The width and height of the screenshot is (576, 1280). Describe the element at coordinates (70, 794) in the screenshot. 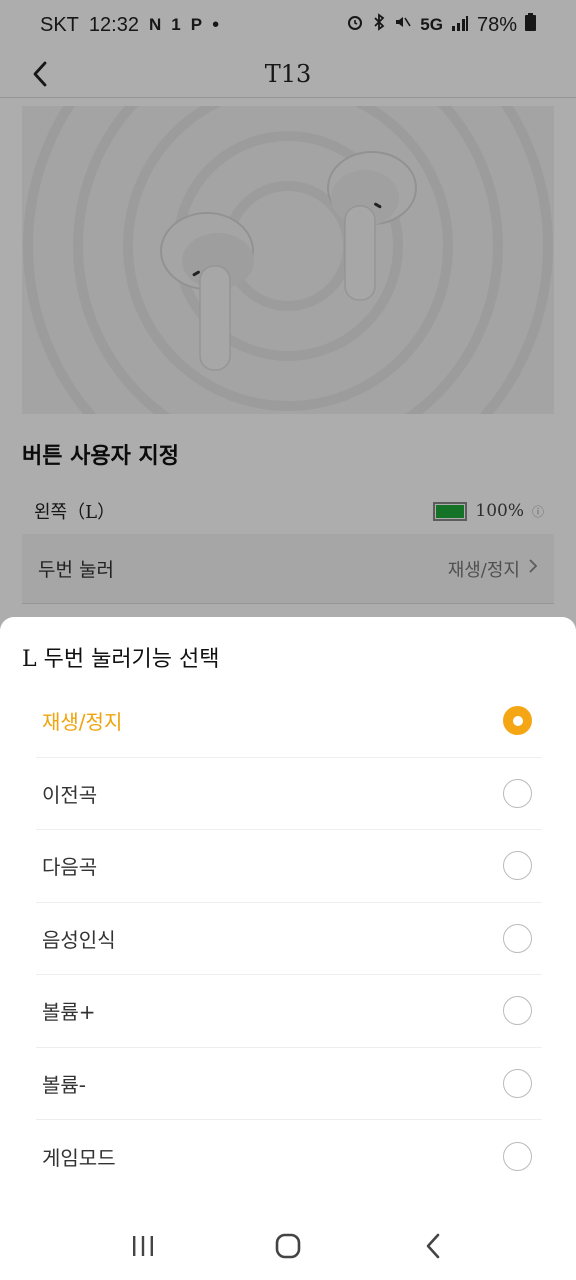

I see `option-label: 이전곡` at that location.